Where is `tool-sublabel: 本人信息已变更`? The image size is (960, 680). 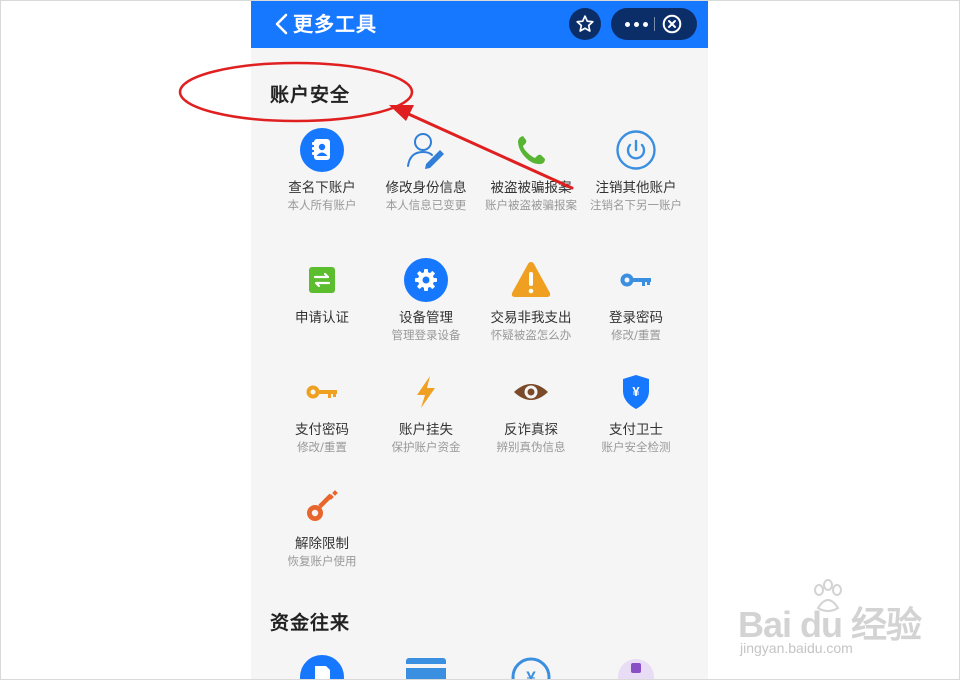 tool-sublabel: 本人信息已变更 is located at coordinates (426, 205).